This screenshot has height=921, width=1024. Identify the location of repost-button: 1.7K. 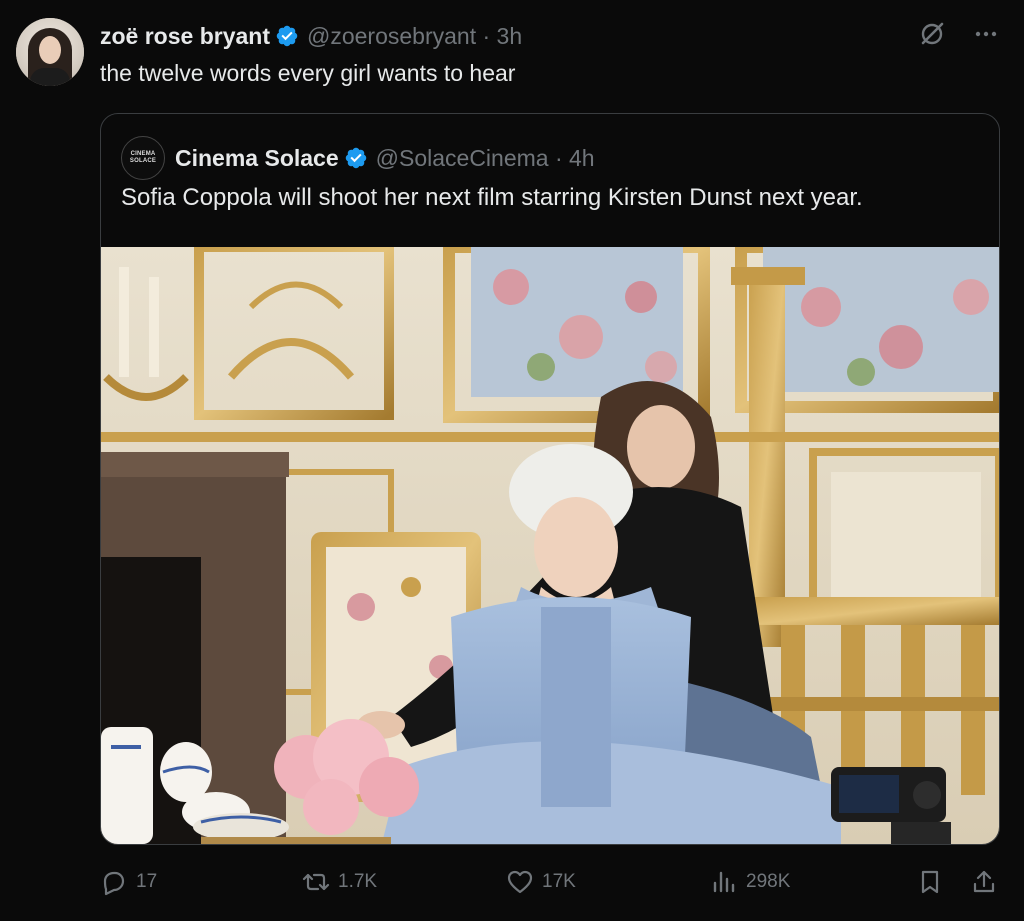
(339, 882).